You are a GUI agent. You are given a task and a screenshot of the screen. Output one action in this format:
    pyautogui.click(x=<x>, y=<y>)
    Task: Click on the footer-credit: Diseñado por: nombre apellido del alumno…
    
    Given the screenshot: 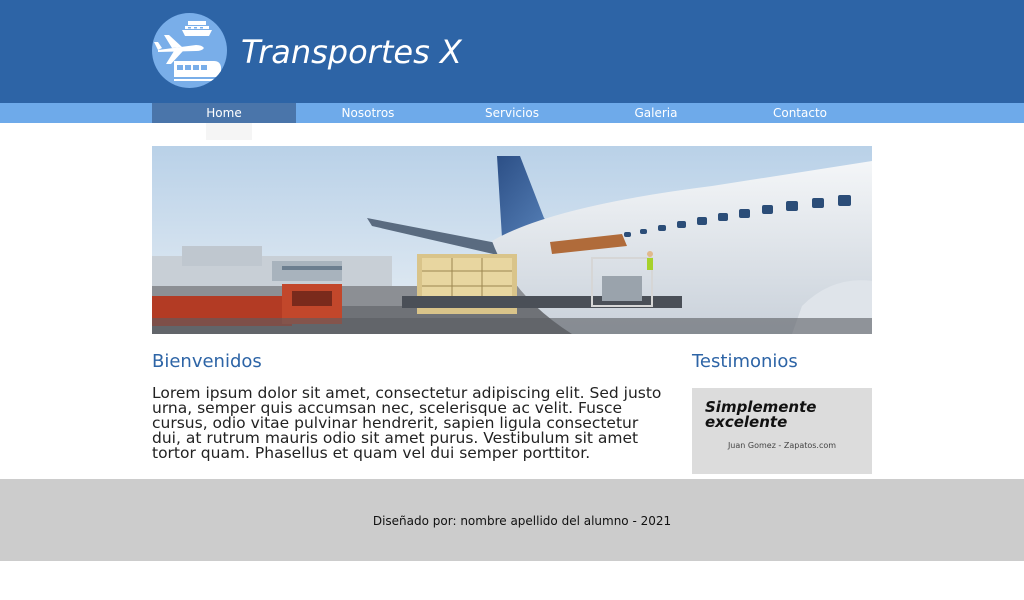 What is the action you would take?
    pyautogui.click(x=522, y=521)
    